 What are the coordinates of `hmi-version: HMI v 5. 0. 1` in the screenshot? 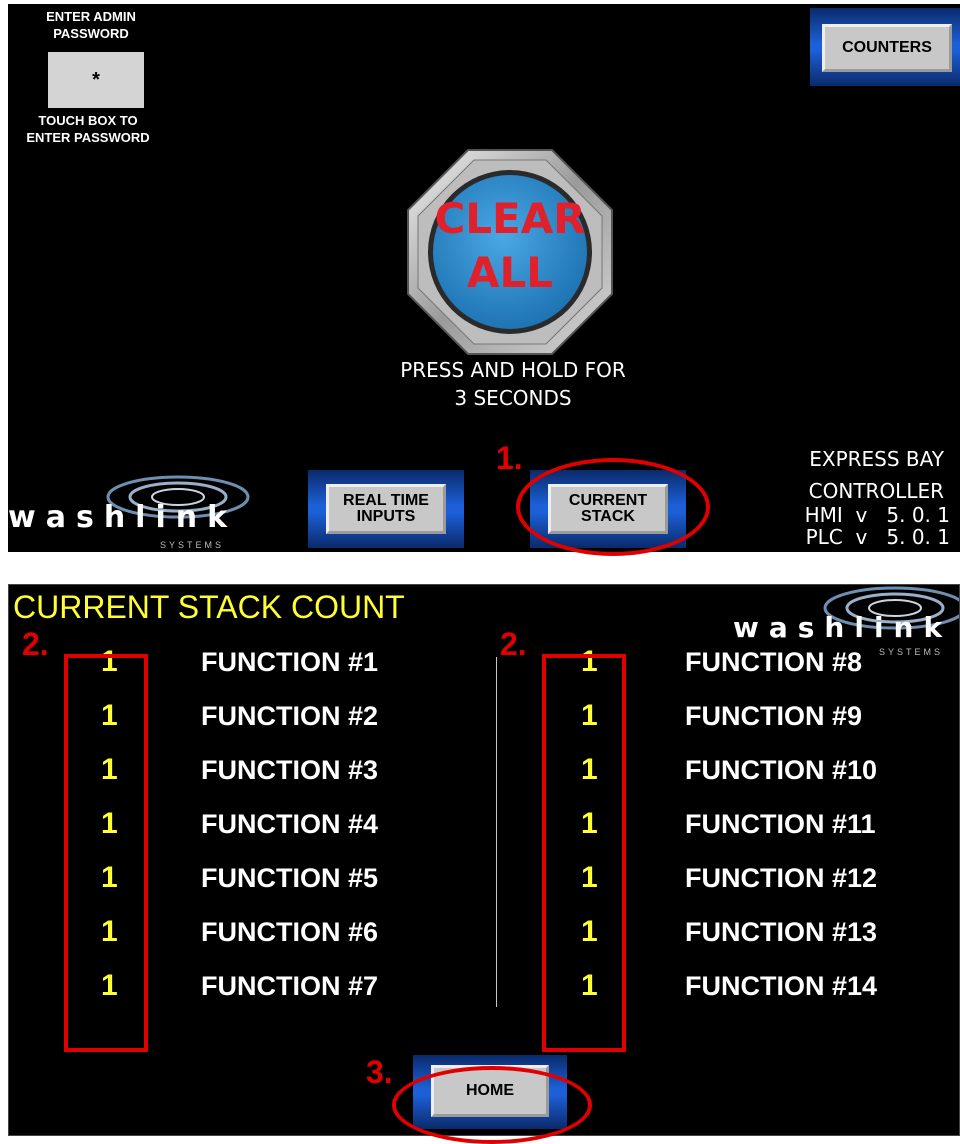 It's located at (877, 515).